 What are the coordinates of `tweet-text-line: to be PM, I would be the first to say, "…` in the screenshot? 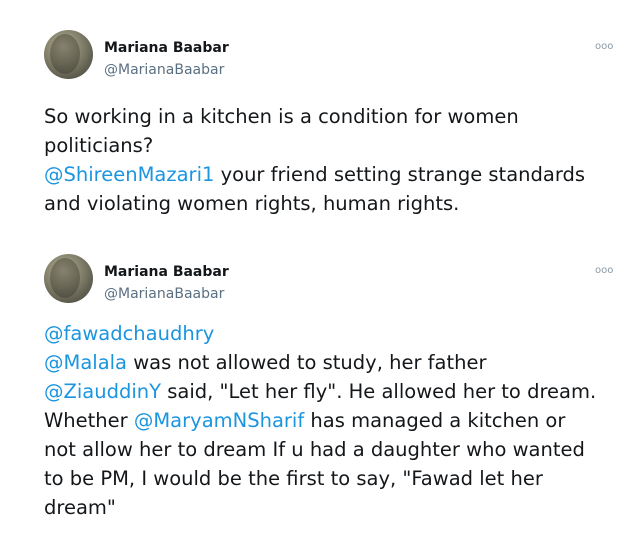 It's located at (334, 478).